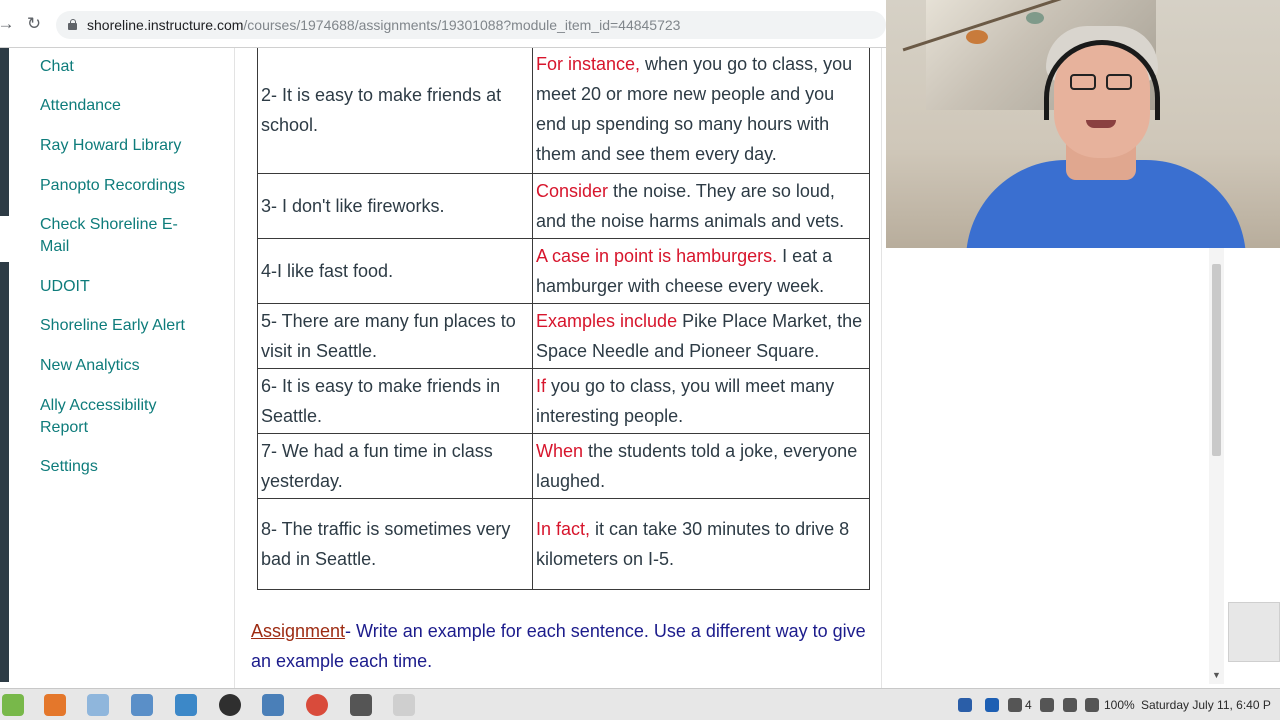 This screenshot has height=720, width=1280. Describe the element at coordinates (560, 451) in the screenshot. I see `transition-phrase: When` at that location.